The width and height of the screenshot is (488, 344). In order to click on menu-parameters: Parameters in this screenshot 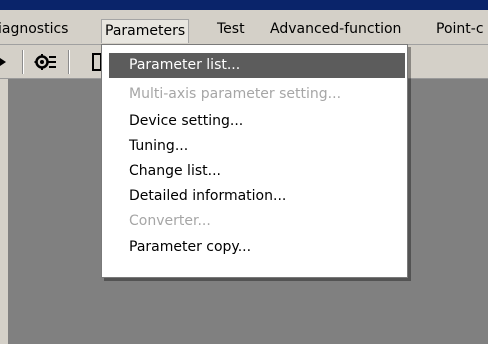, I will do `click(145, 31)`.